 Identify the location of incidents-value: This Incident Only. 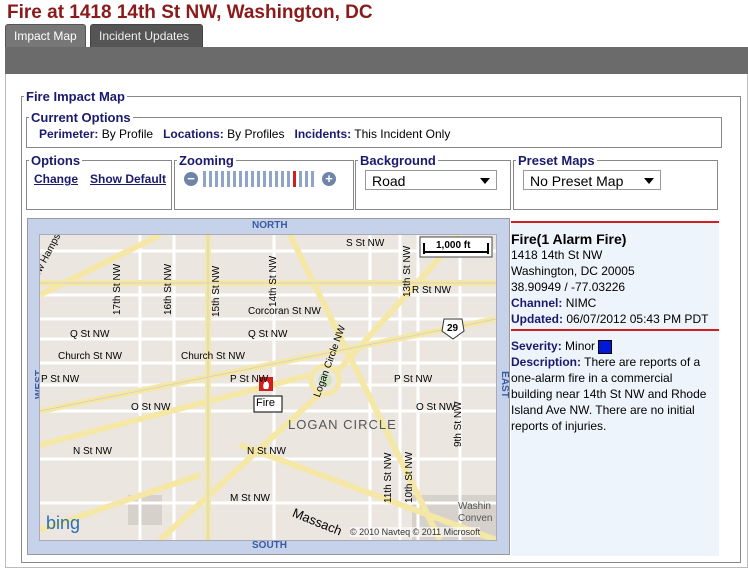
(402, 134).